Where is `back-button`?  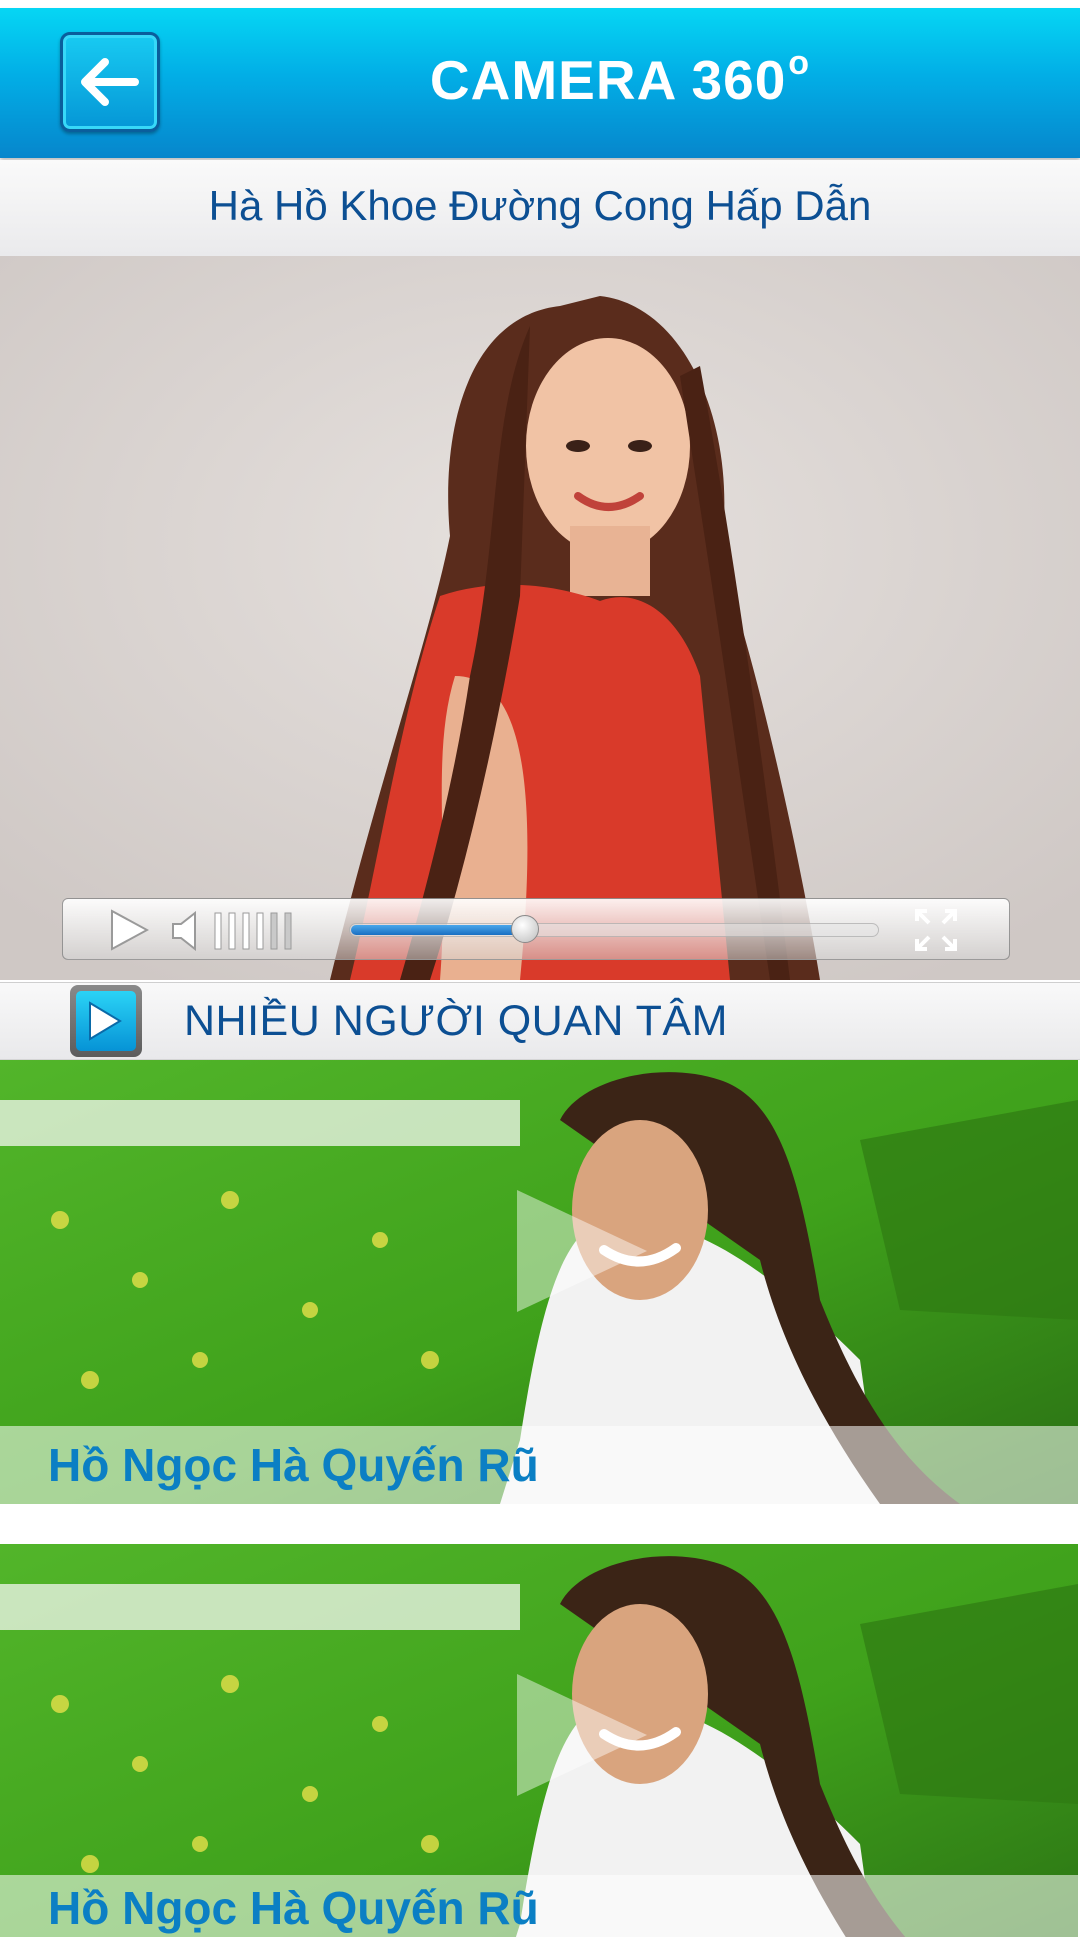
back-button is located at coordinates (110, 82).